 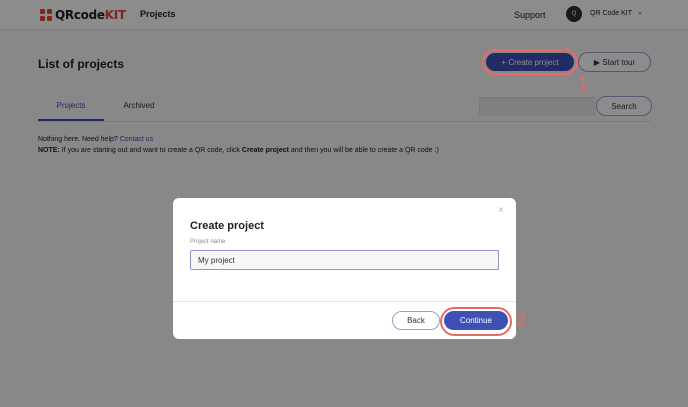 I want to click on dialog-divider, so click(x=344, y=301).